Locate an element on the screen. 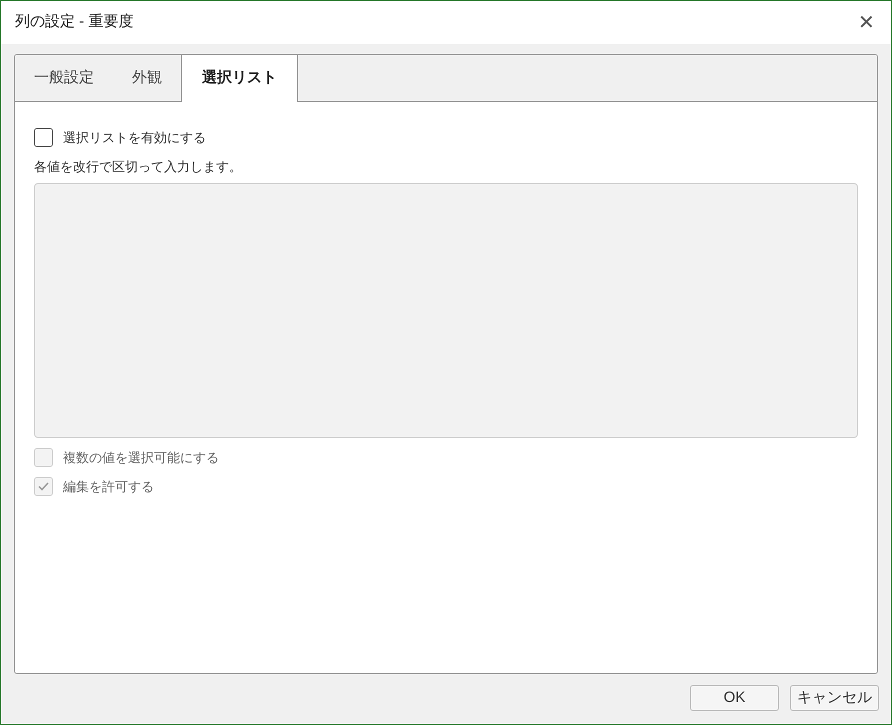 Image resolution: width=892 pixels, height=725 pixels. tab: 選択リスト is located at coordinates (239, 78).